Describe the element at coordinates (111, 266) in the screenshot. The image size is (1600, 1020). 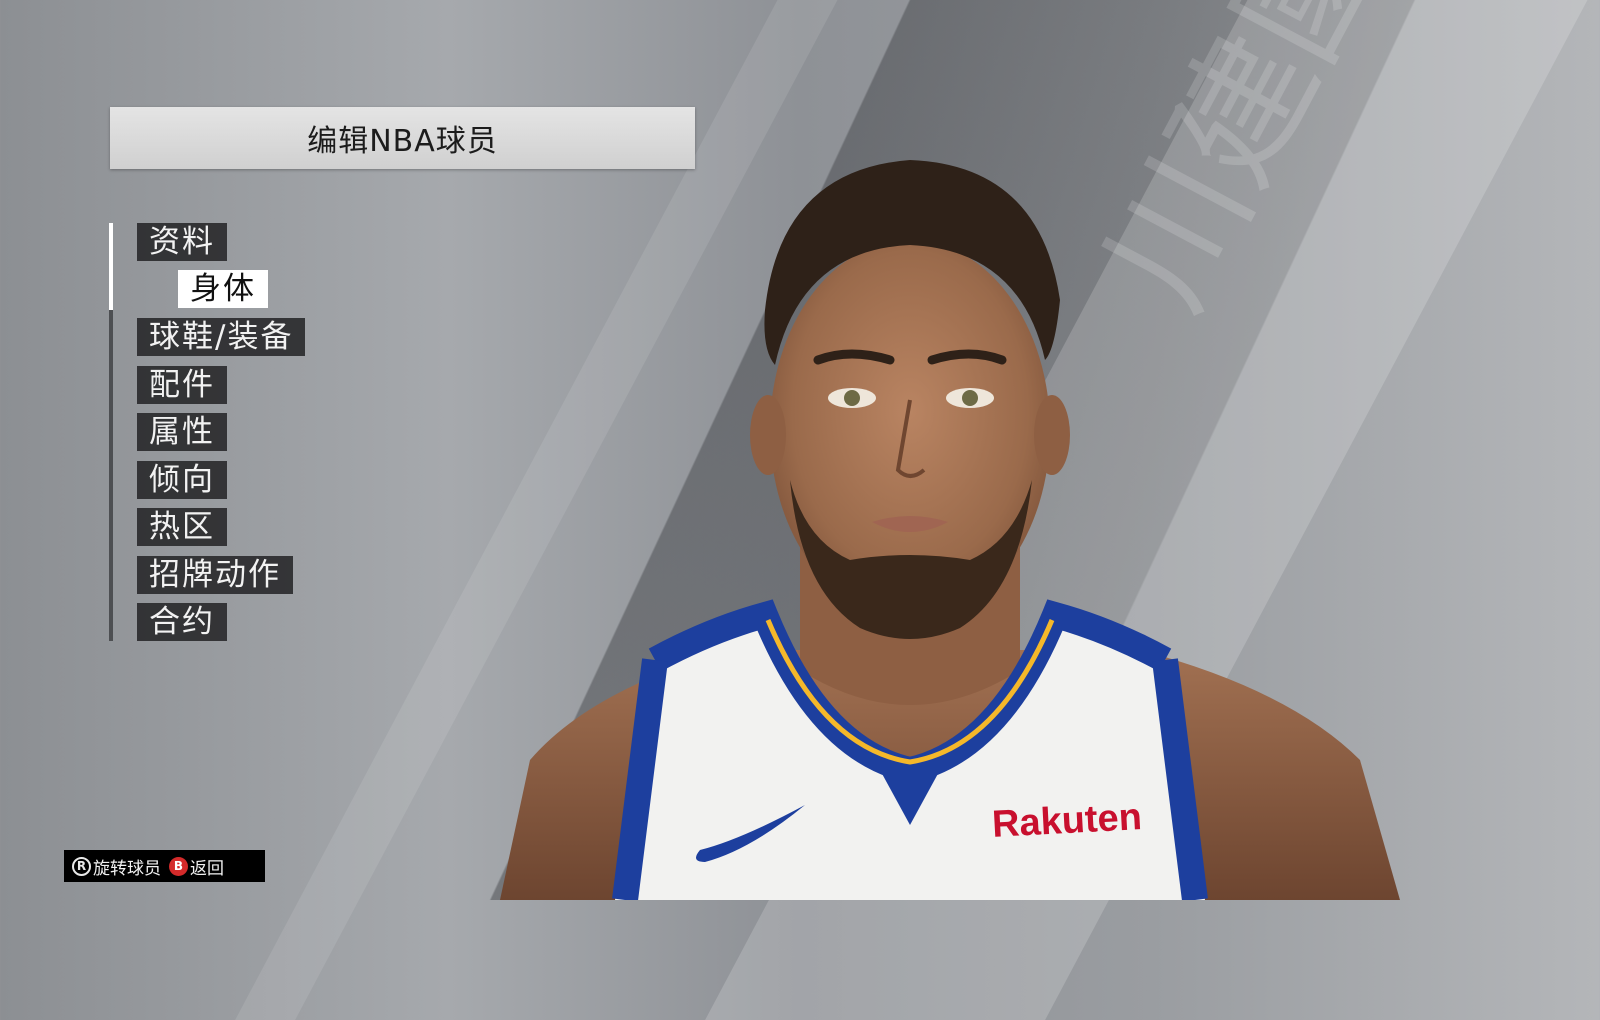
I see `menu-rail-active-indicator` at that location.